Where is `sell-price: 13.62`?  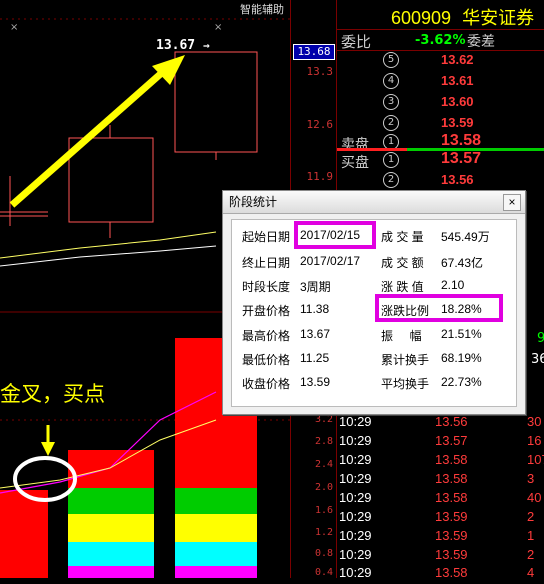 sell-price: 13.62 is located at coordinates (457, 59).